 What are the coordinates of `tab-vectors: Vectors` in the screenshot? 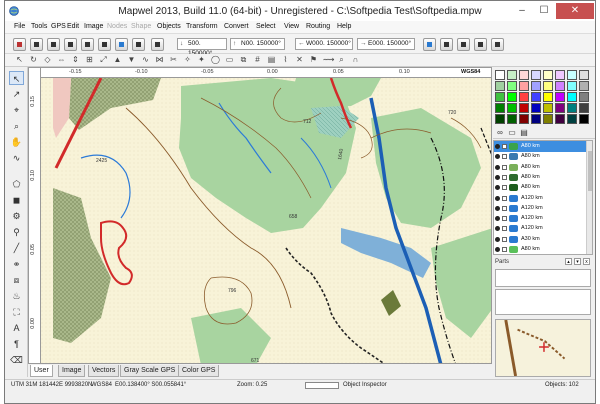 It's located at (104, 371).